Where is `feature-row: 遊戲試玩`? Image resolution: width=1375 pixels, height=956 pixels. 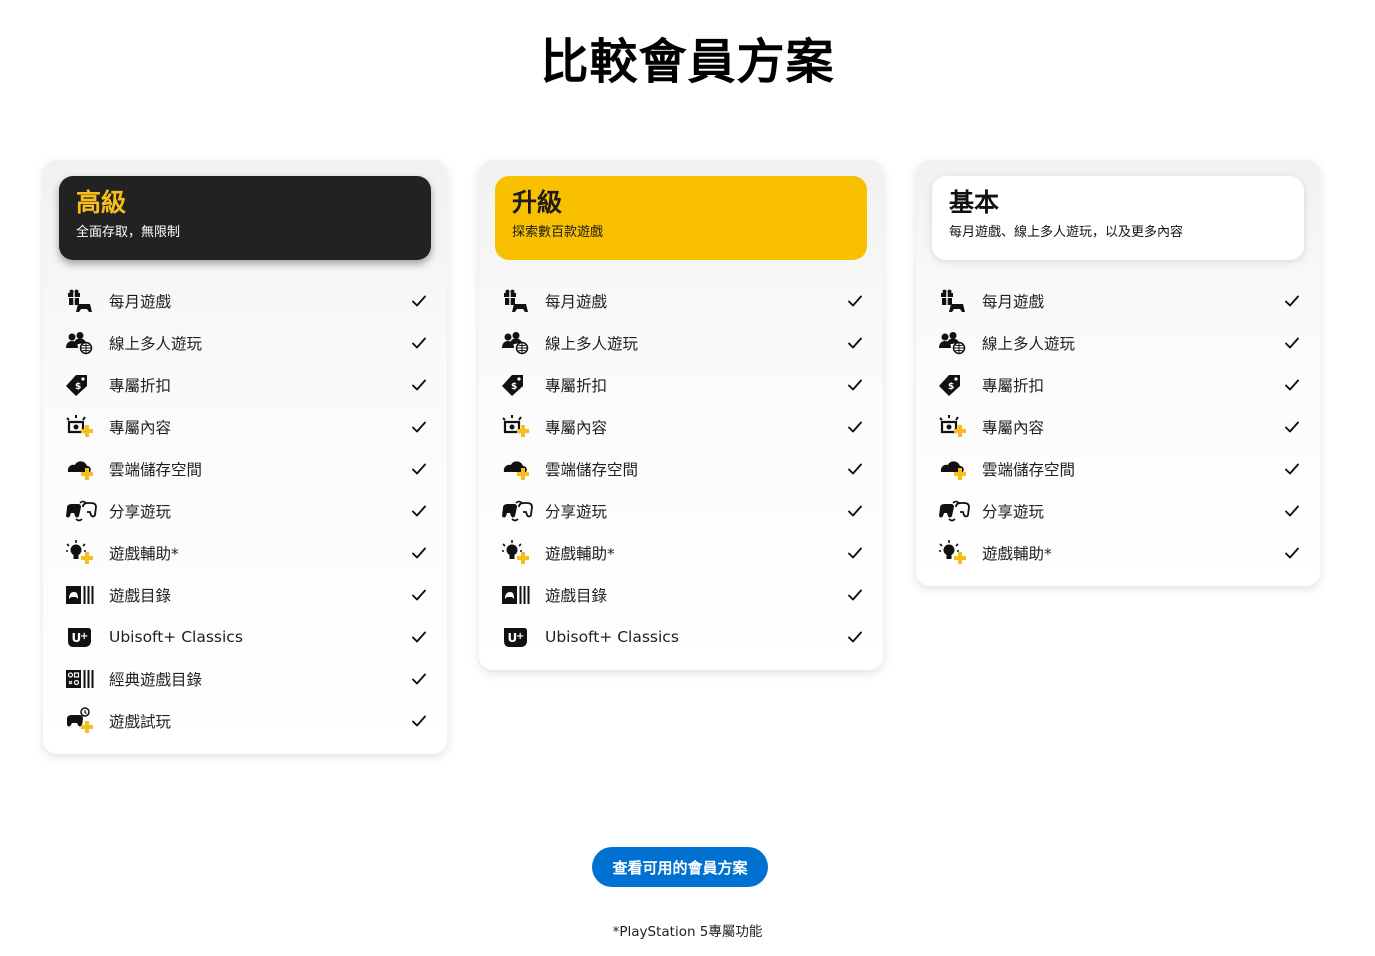 feature-row: 遊戲試玩 is located at coordinates (246, 721).